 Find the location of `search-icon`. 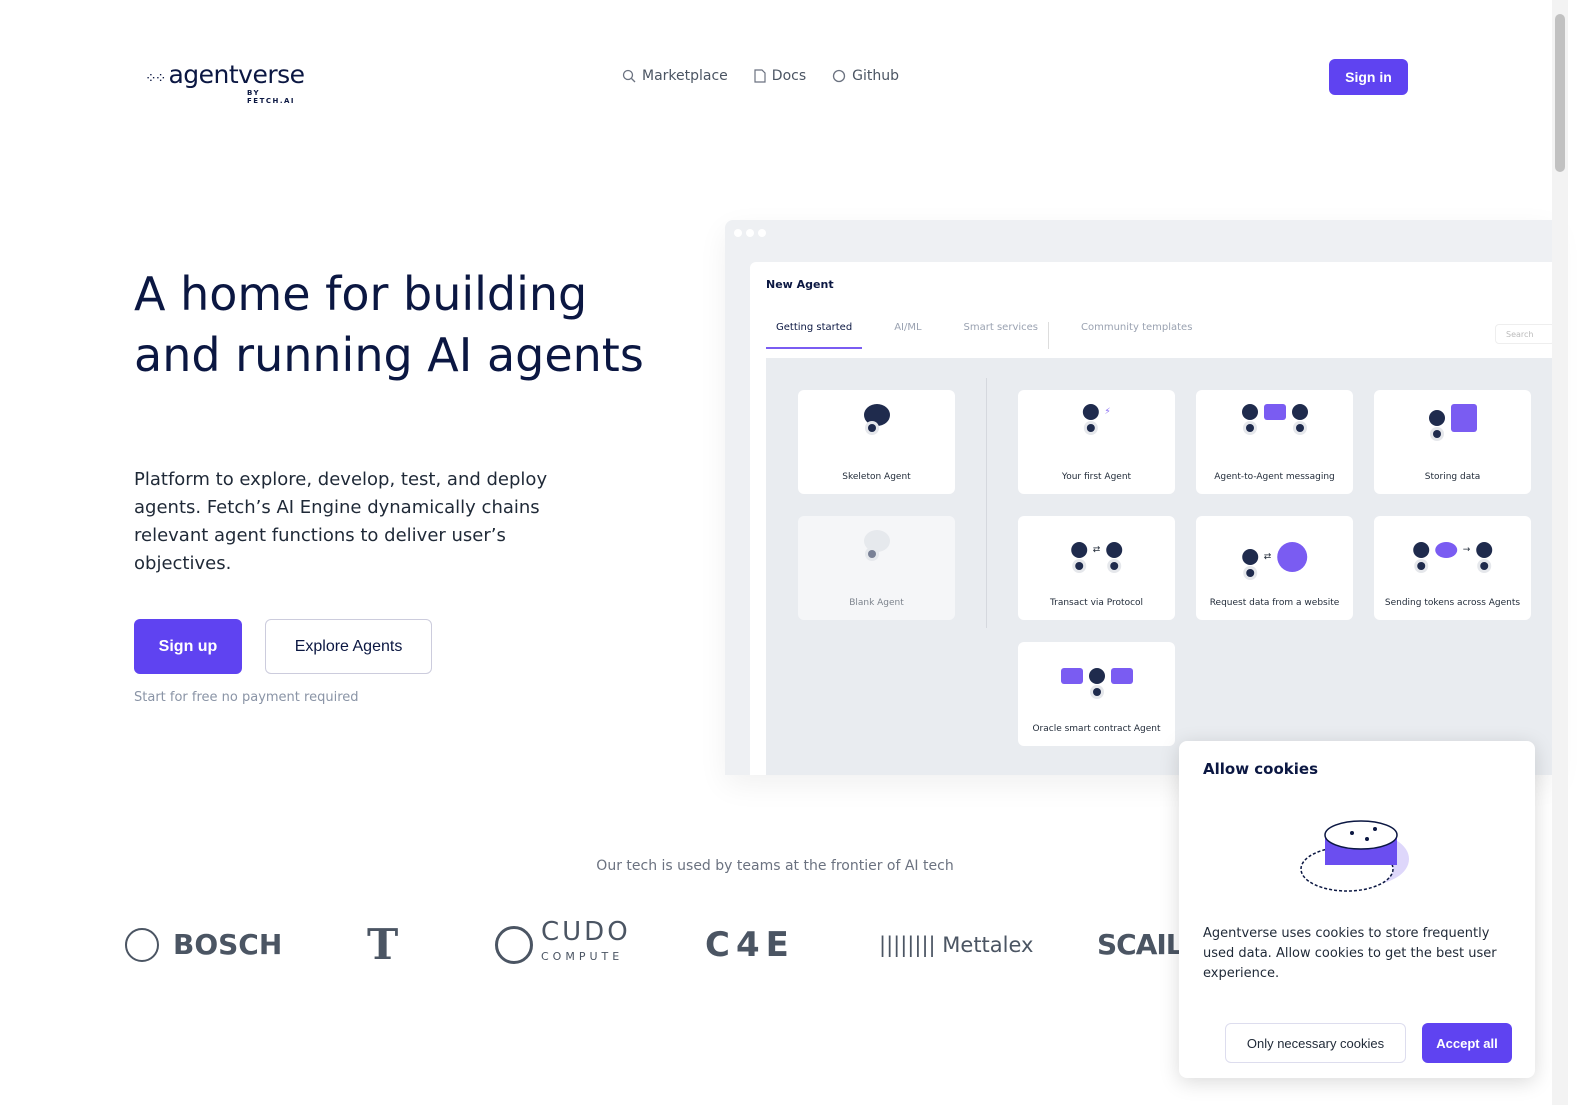

search-icon is located at coordinates (629, 76).